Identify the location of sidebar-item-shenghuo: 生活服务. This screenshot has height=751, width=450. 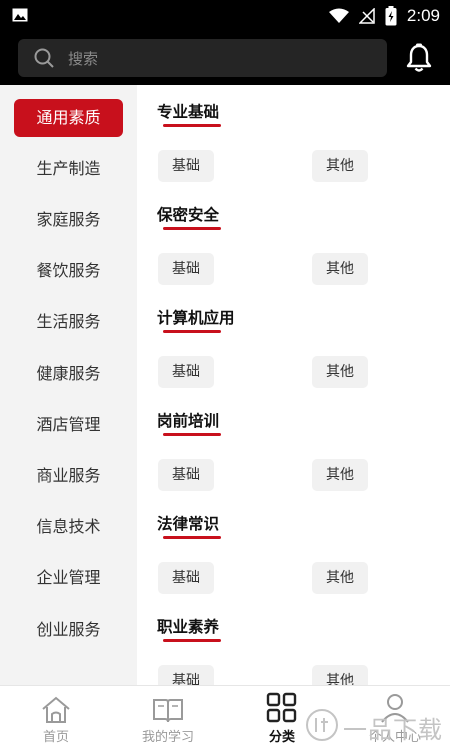
(68, 322).